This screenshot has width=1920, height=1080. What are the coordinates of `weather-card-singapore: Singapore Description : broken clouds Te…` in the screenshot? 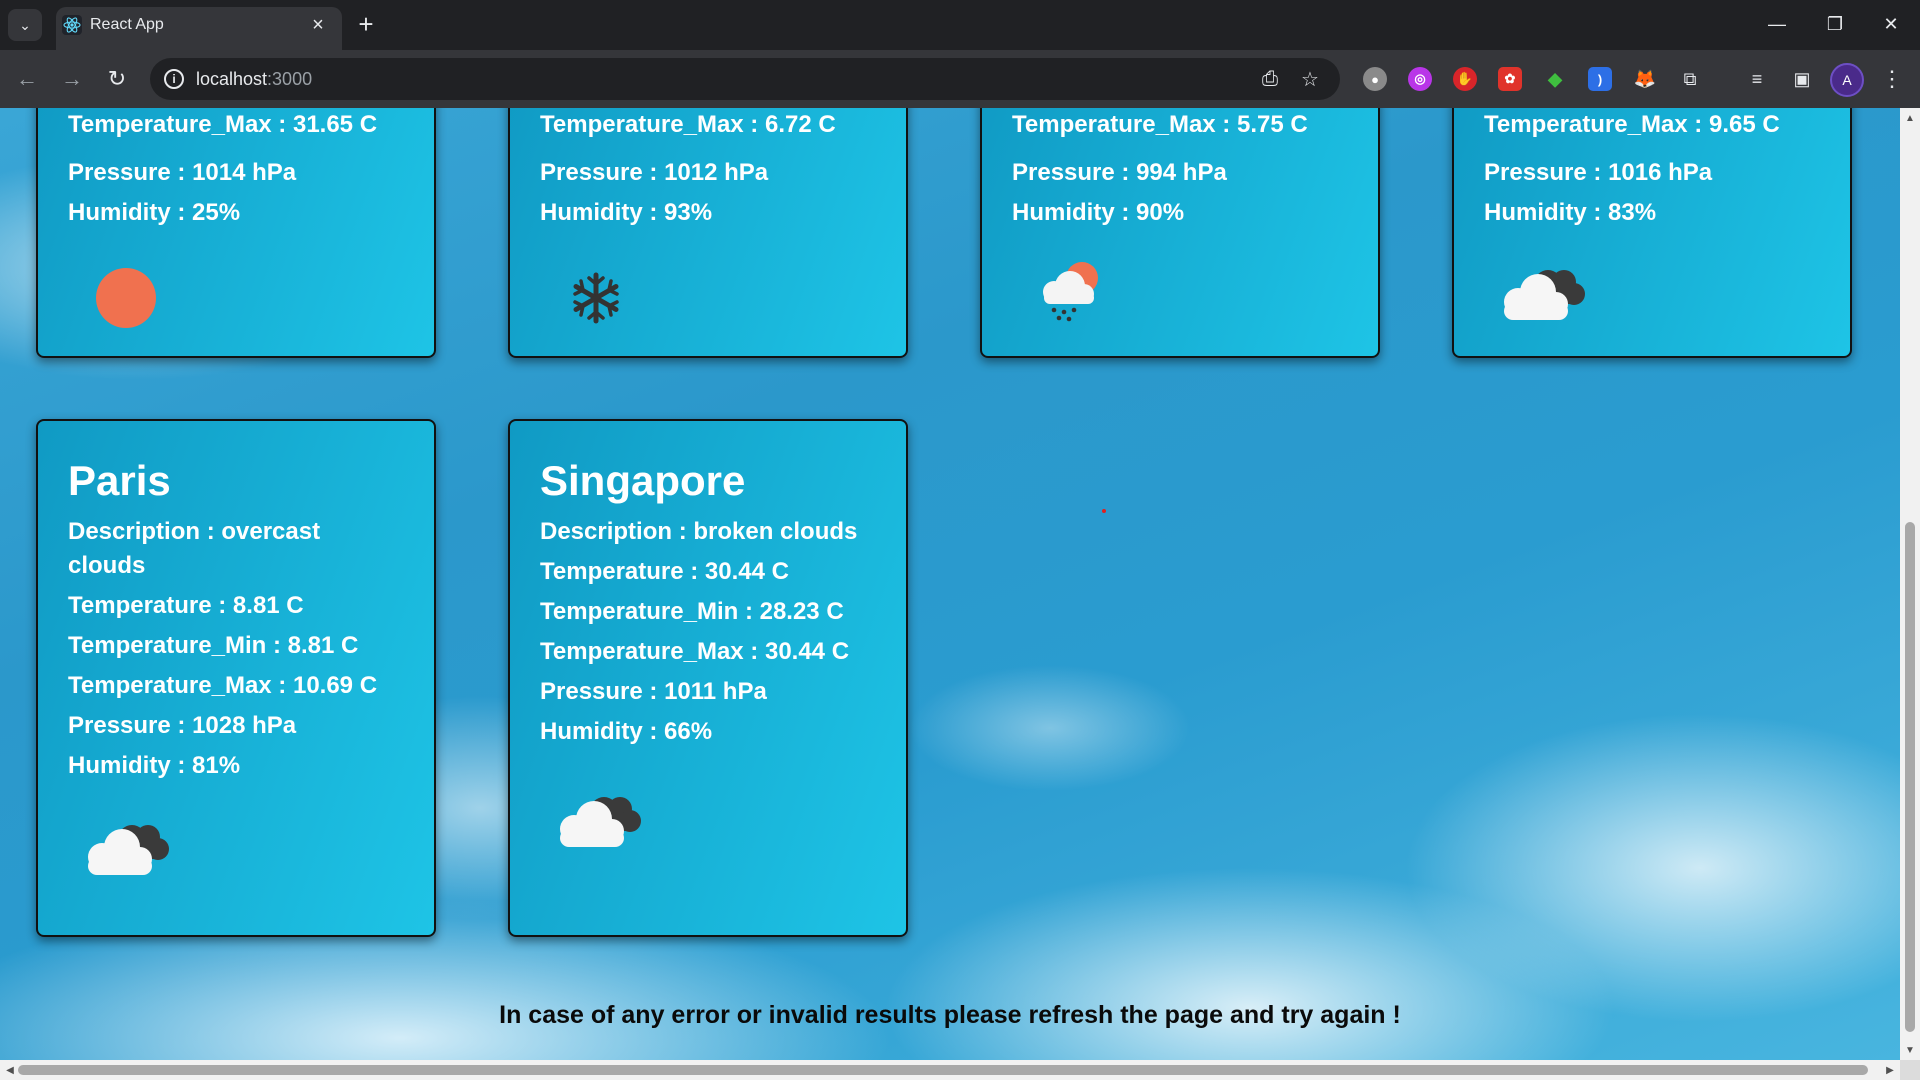 It's located at (708, 678).